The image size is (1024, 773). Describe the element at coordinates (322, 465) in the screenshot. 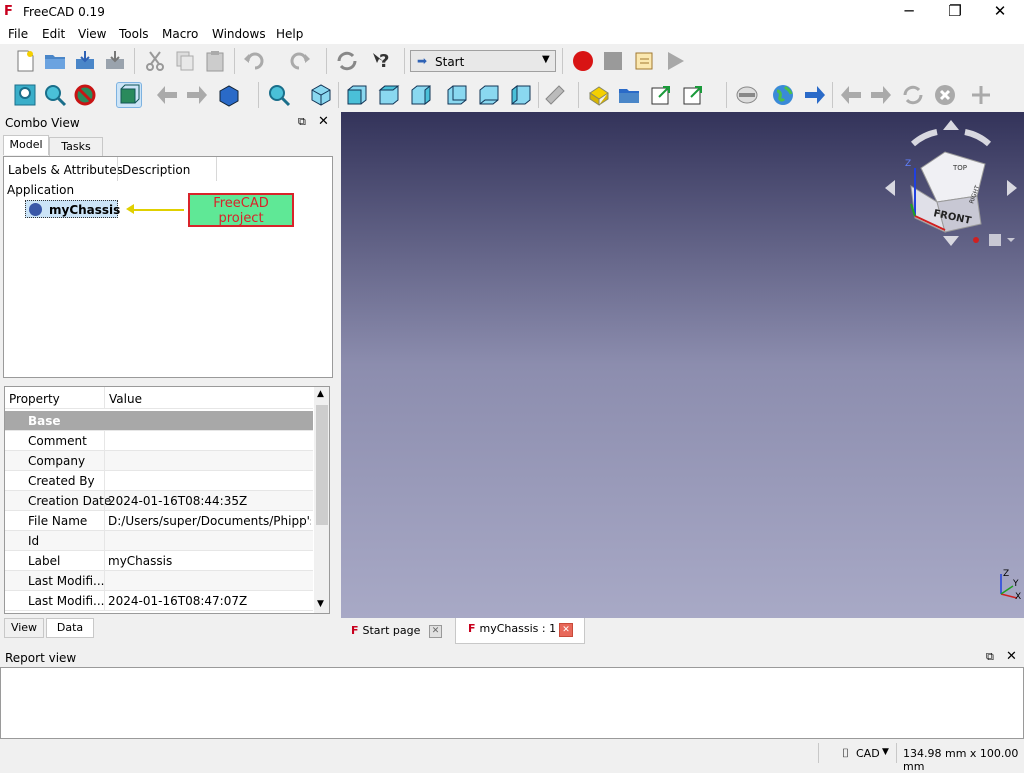

I see `scrollbar-thumb` at that location.